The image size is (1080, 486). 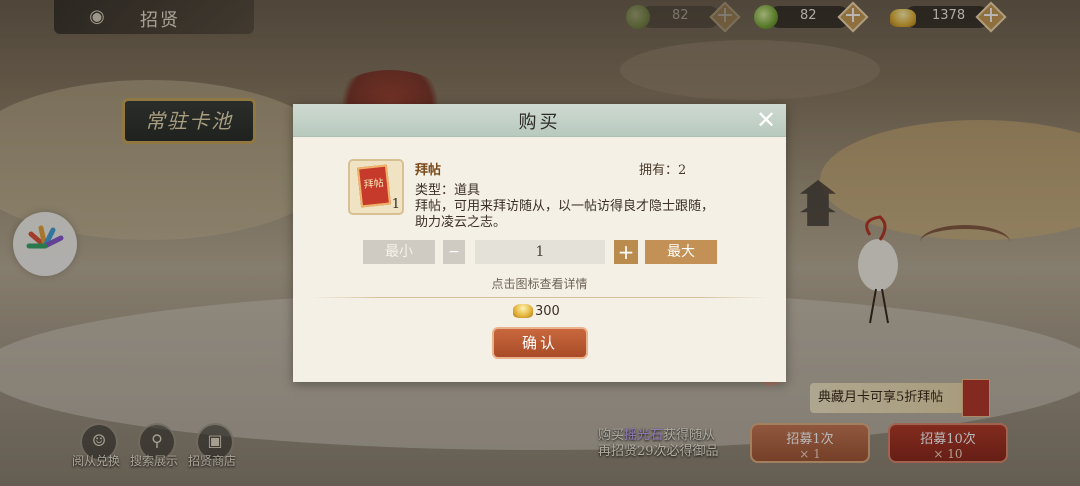 What do you see at coordinates (540, 343) in the screenshot?
I see `confirm-button: 确认` at bounding box center [540, 343].